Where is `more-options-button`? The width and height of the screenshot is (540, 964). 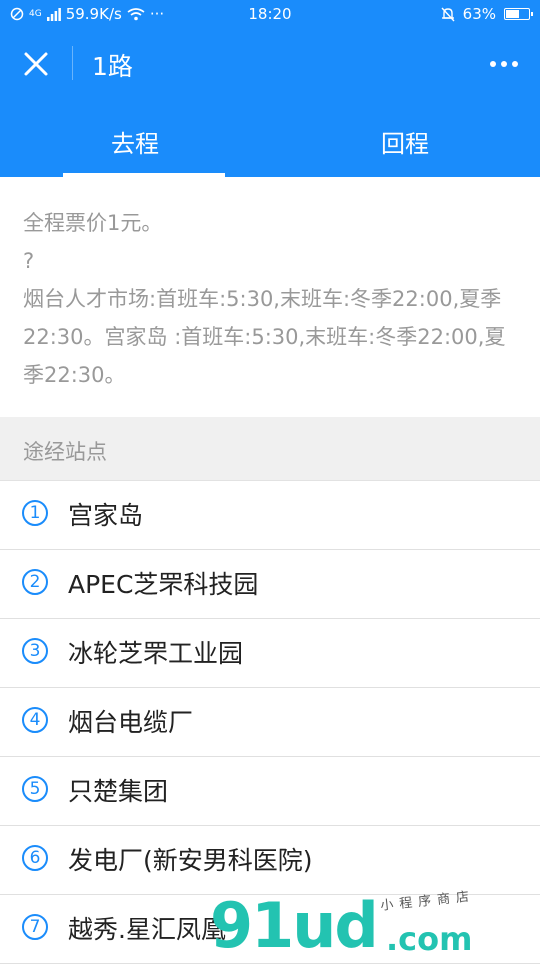
more-options-button is located at coordinates (504, 64).